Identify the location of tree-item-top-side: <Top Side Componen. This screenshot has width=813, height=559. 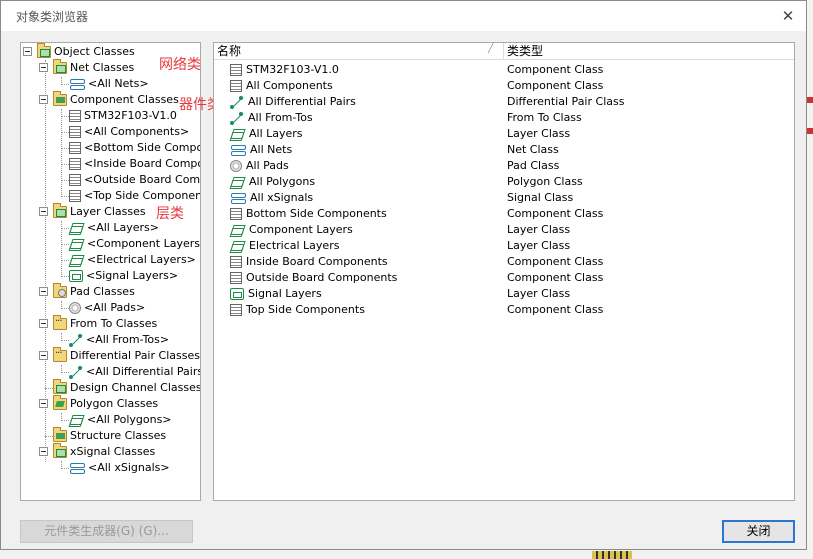
(134, 196).